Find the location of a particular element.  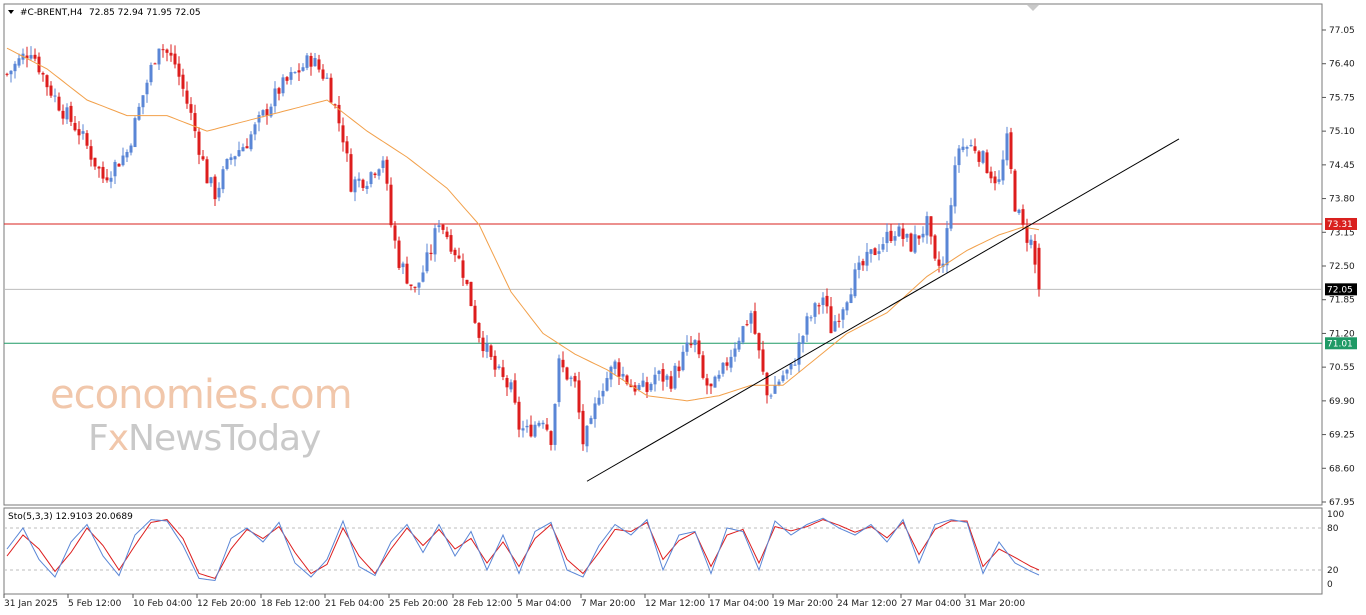

watermark: economies.com FxNewsToday is located at coordinates (201, 415).